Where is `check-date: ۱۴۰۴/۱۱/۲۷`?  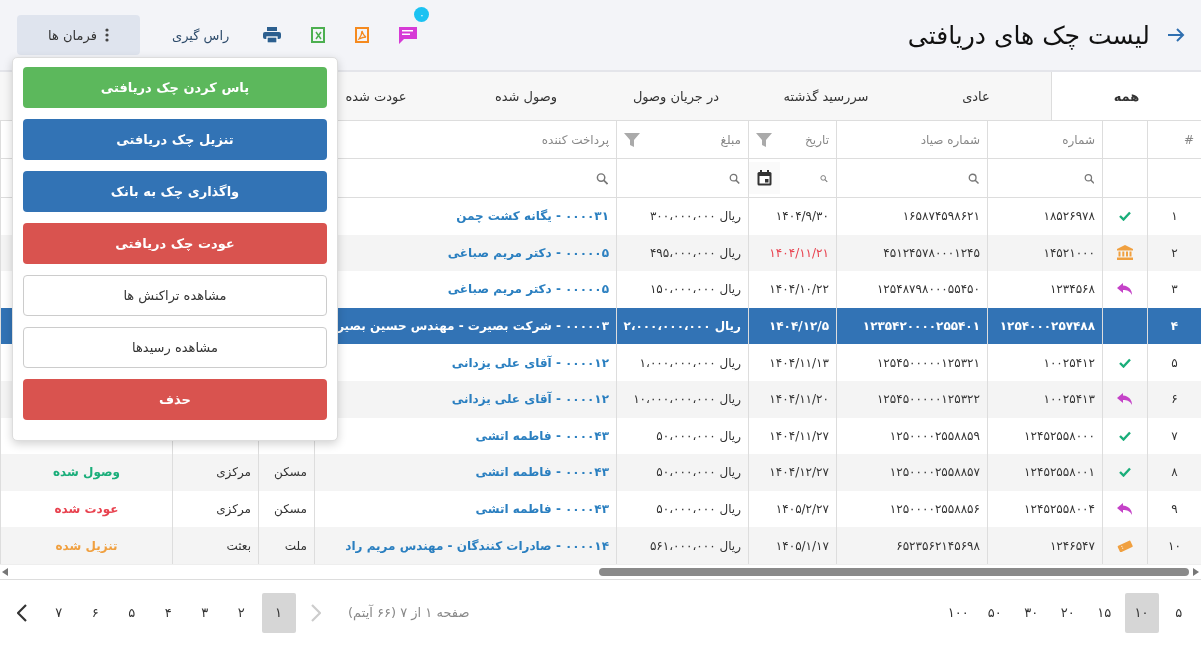 check-date: ۱۴۰۴/۱۱/۲۷ is located at coordinates (799, 435).